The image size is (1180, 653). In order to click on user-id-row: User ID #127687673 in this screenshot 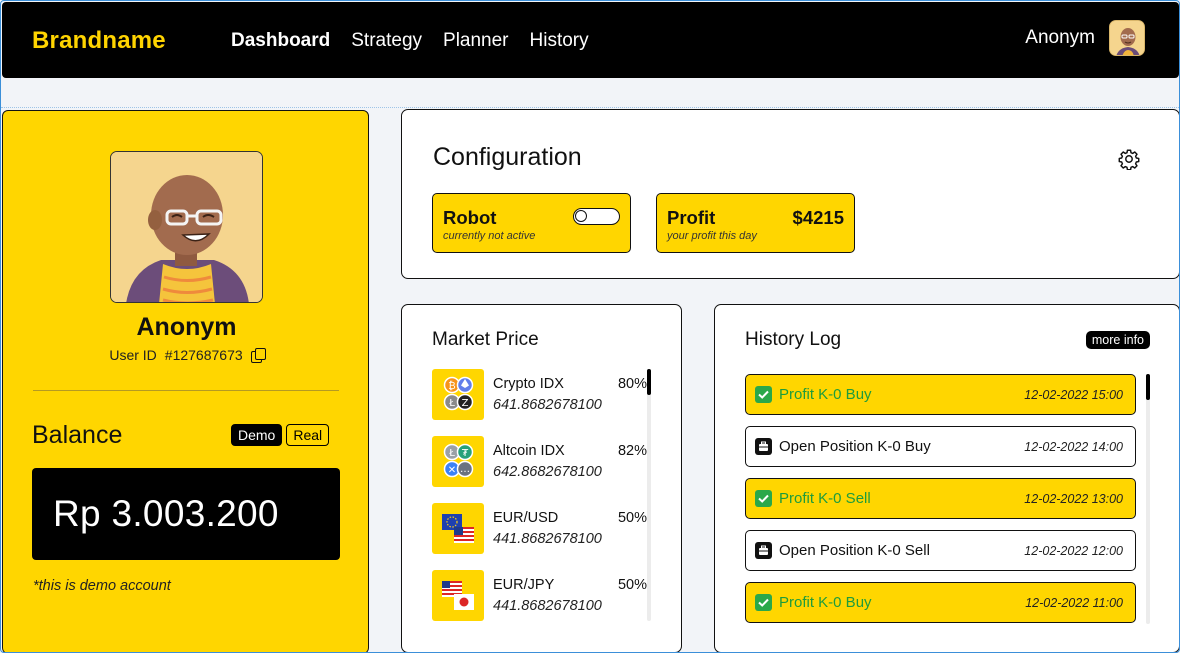, I will do `click(186, 355)`.